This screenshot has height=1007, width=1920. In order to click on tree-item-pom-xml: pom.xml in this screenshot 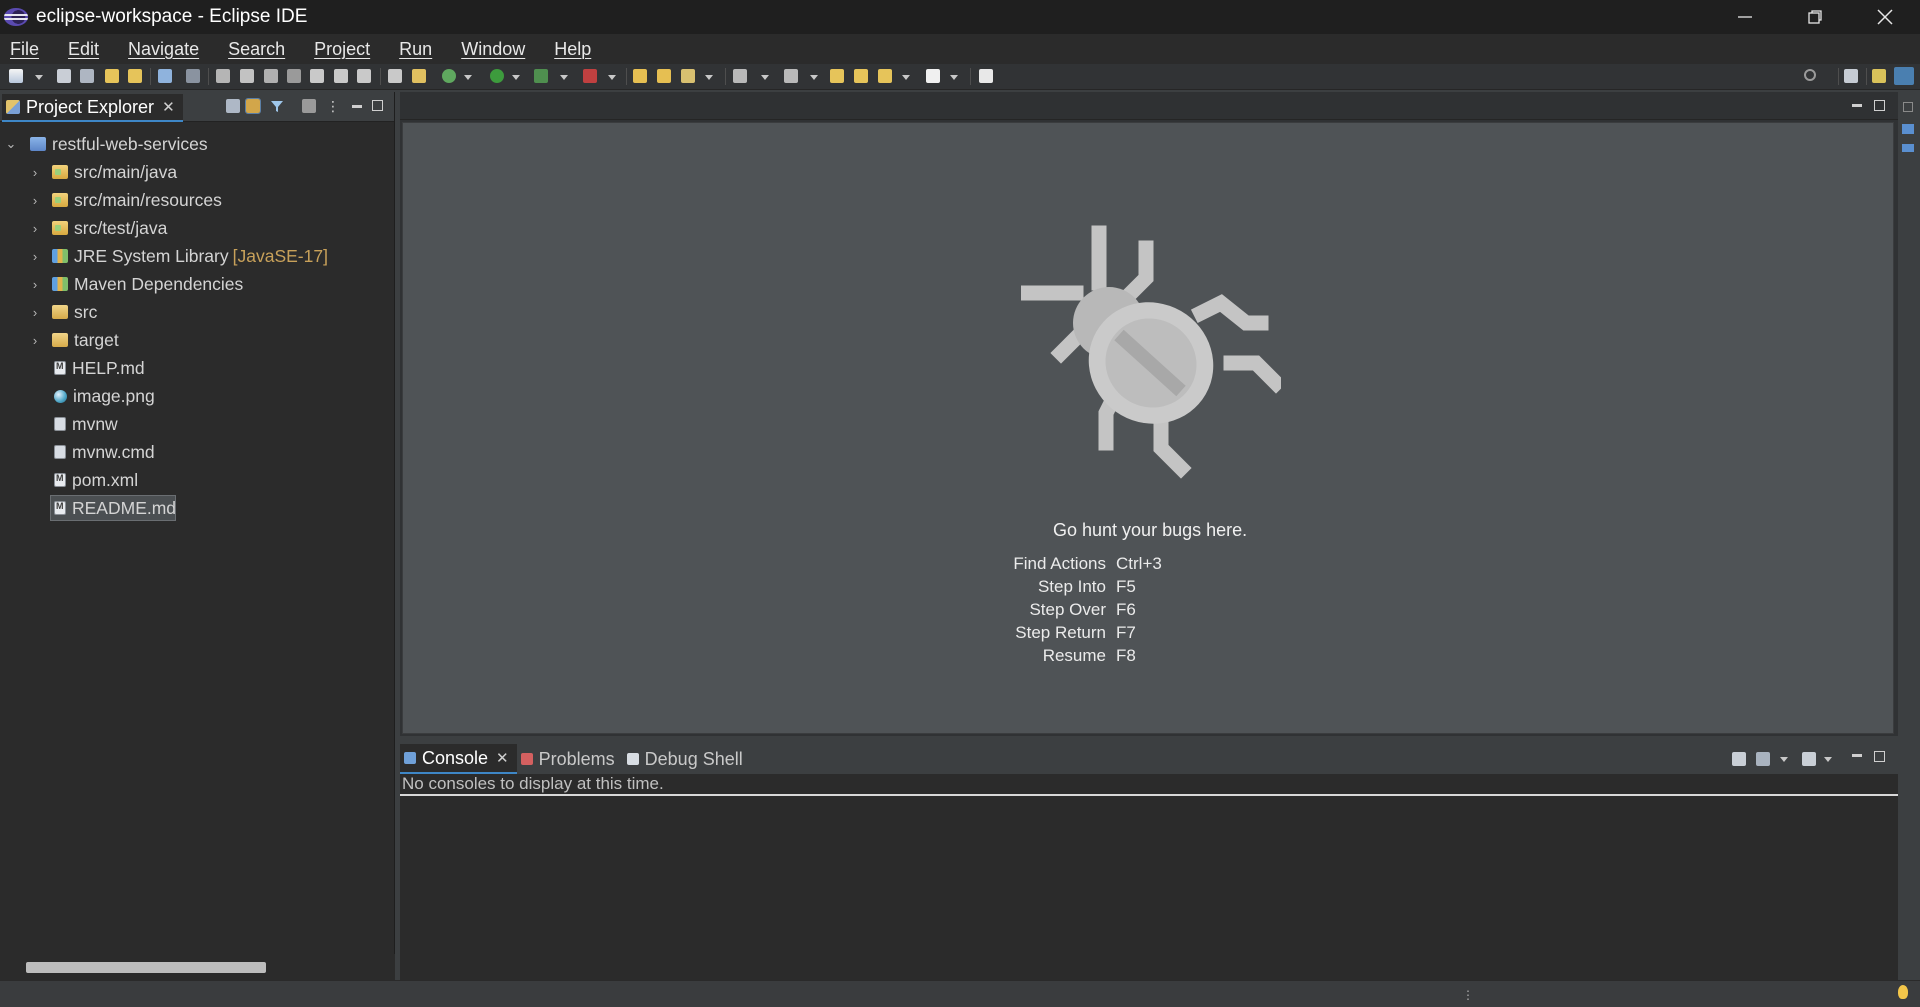, I will do `click(197, 480)`.